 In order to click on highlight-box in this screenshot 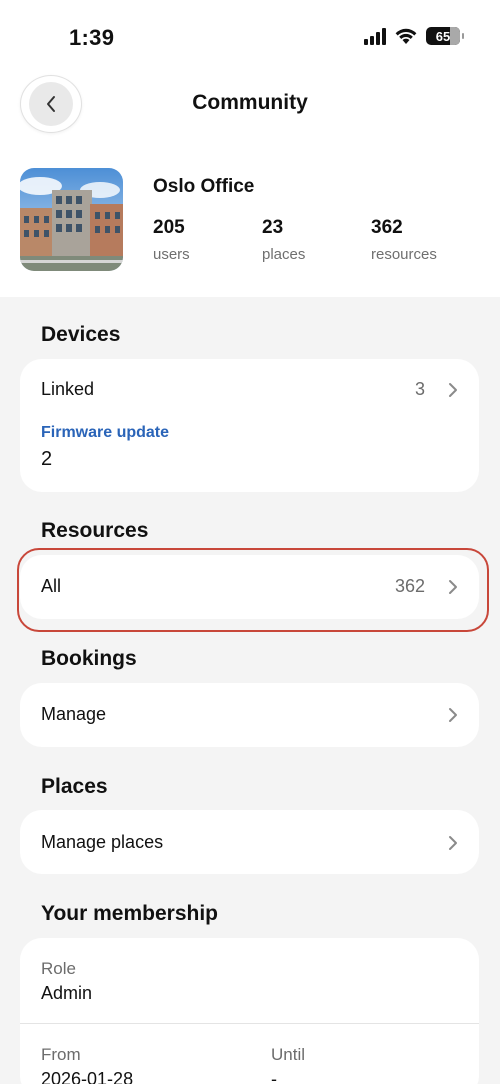, I will do `click(253, 590)`.